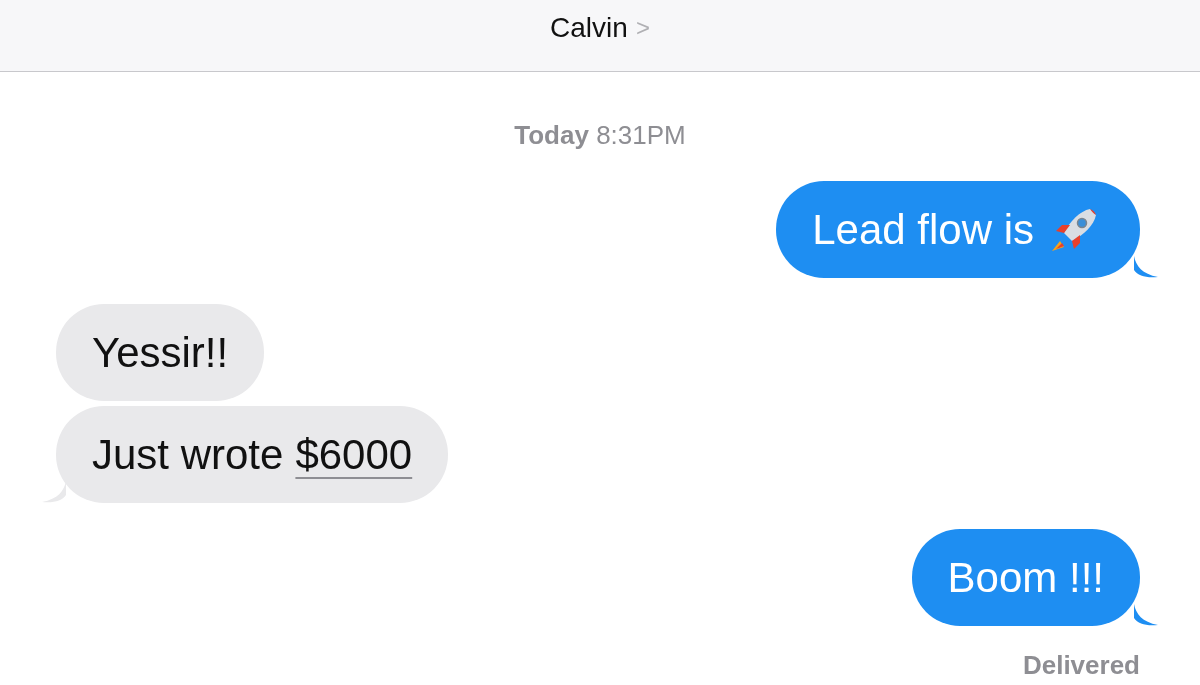 This screenshot has height=685, width=1200. Describe the element at coordinates (1025, 578) in the screenshot. I see `message-text: Boom !!!` at that location.